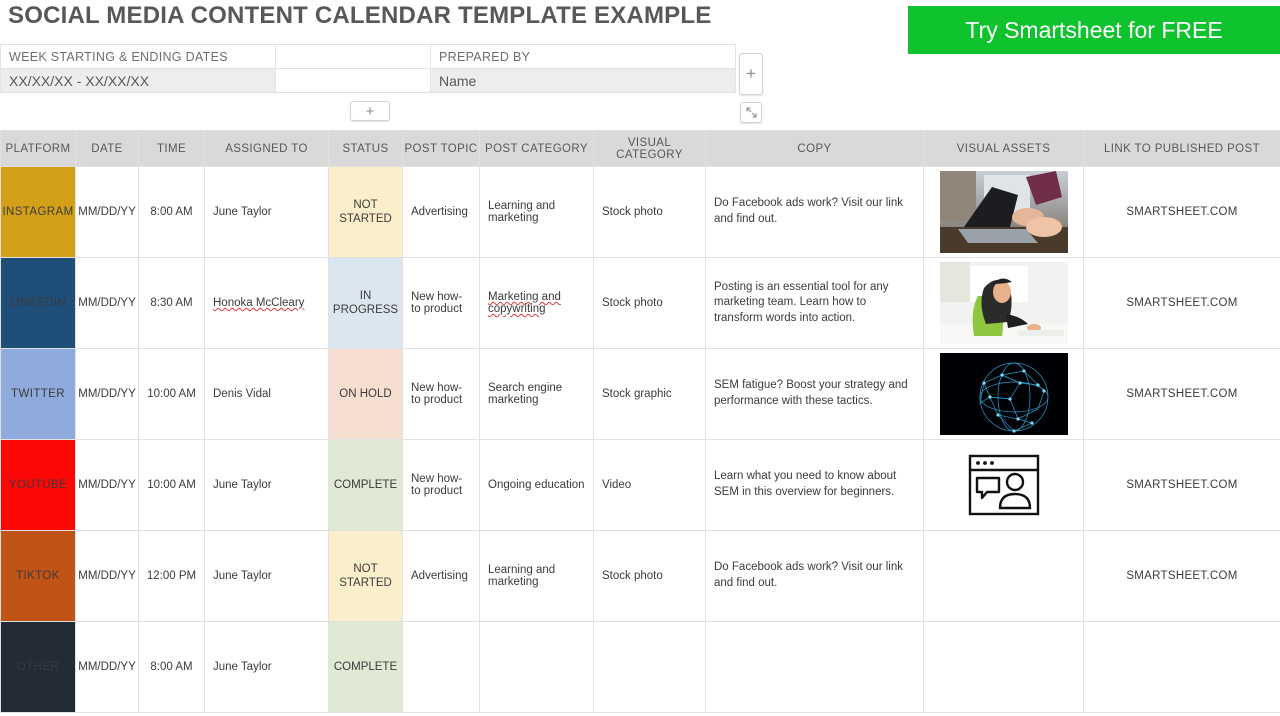  What do you see at coordinates (536, 303) in the screenshot?
I see `cell-post-category: Marketing and copywriting` at bounding box center [536, 303].